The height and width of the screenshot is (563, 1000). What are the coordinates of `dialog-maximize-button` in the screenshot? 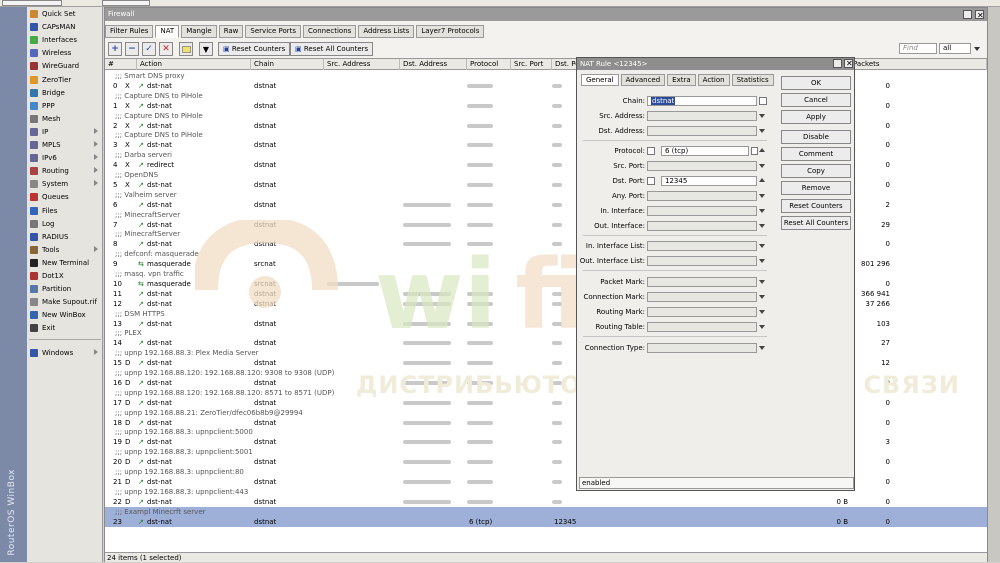 It's located at (837, 63).